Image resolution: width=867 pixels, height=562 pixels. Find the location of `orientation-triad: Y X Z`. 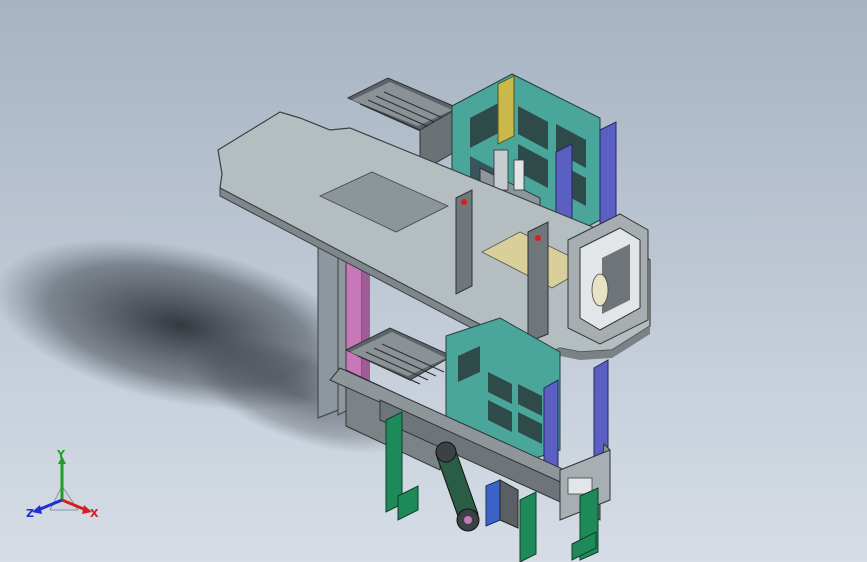

orientation-triad: Y X Z is located at coordinates (62, 490).